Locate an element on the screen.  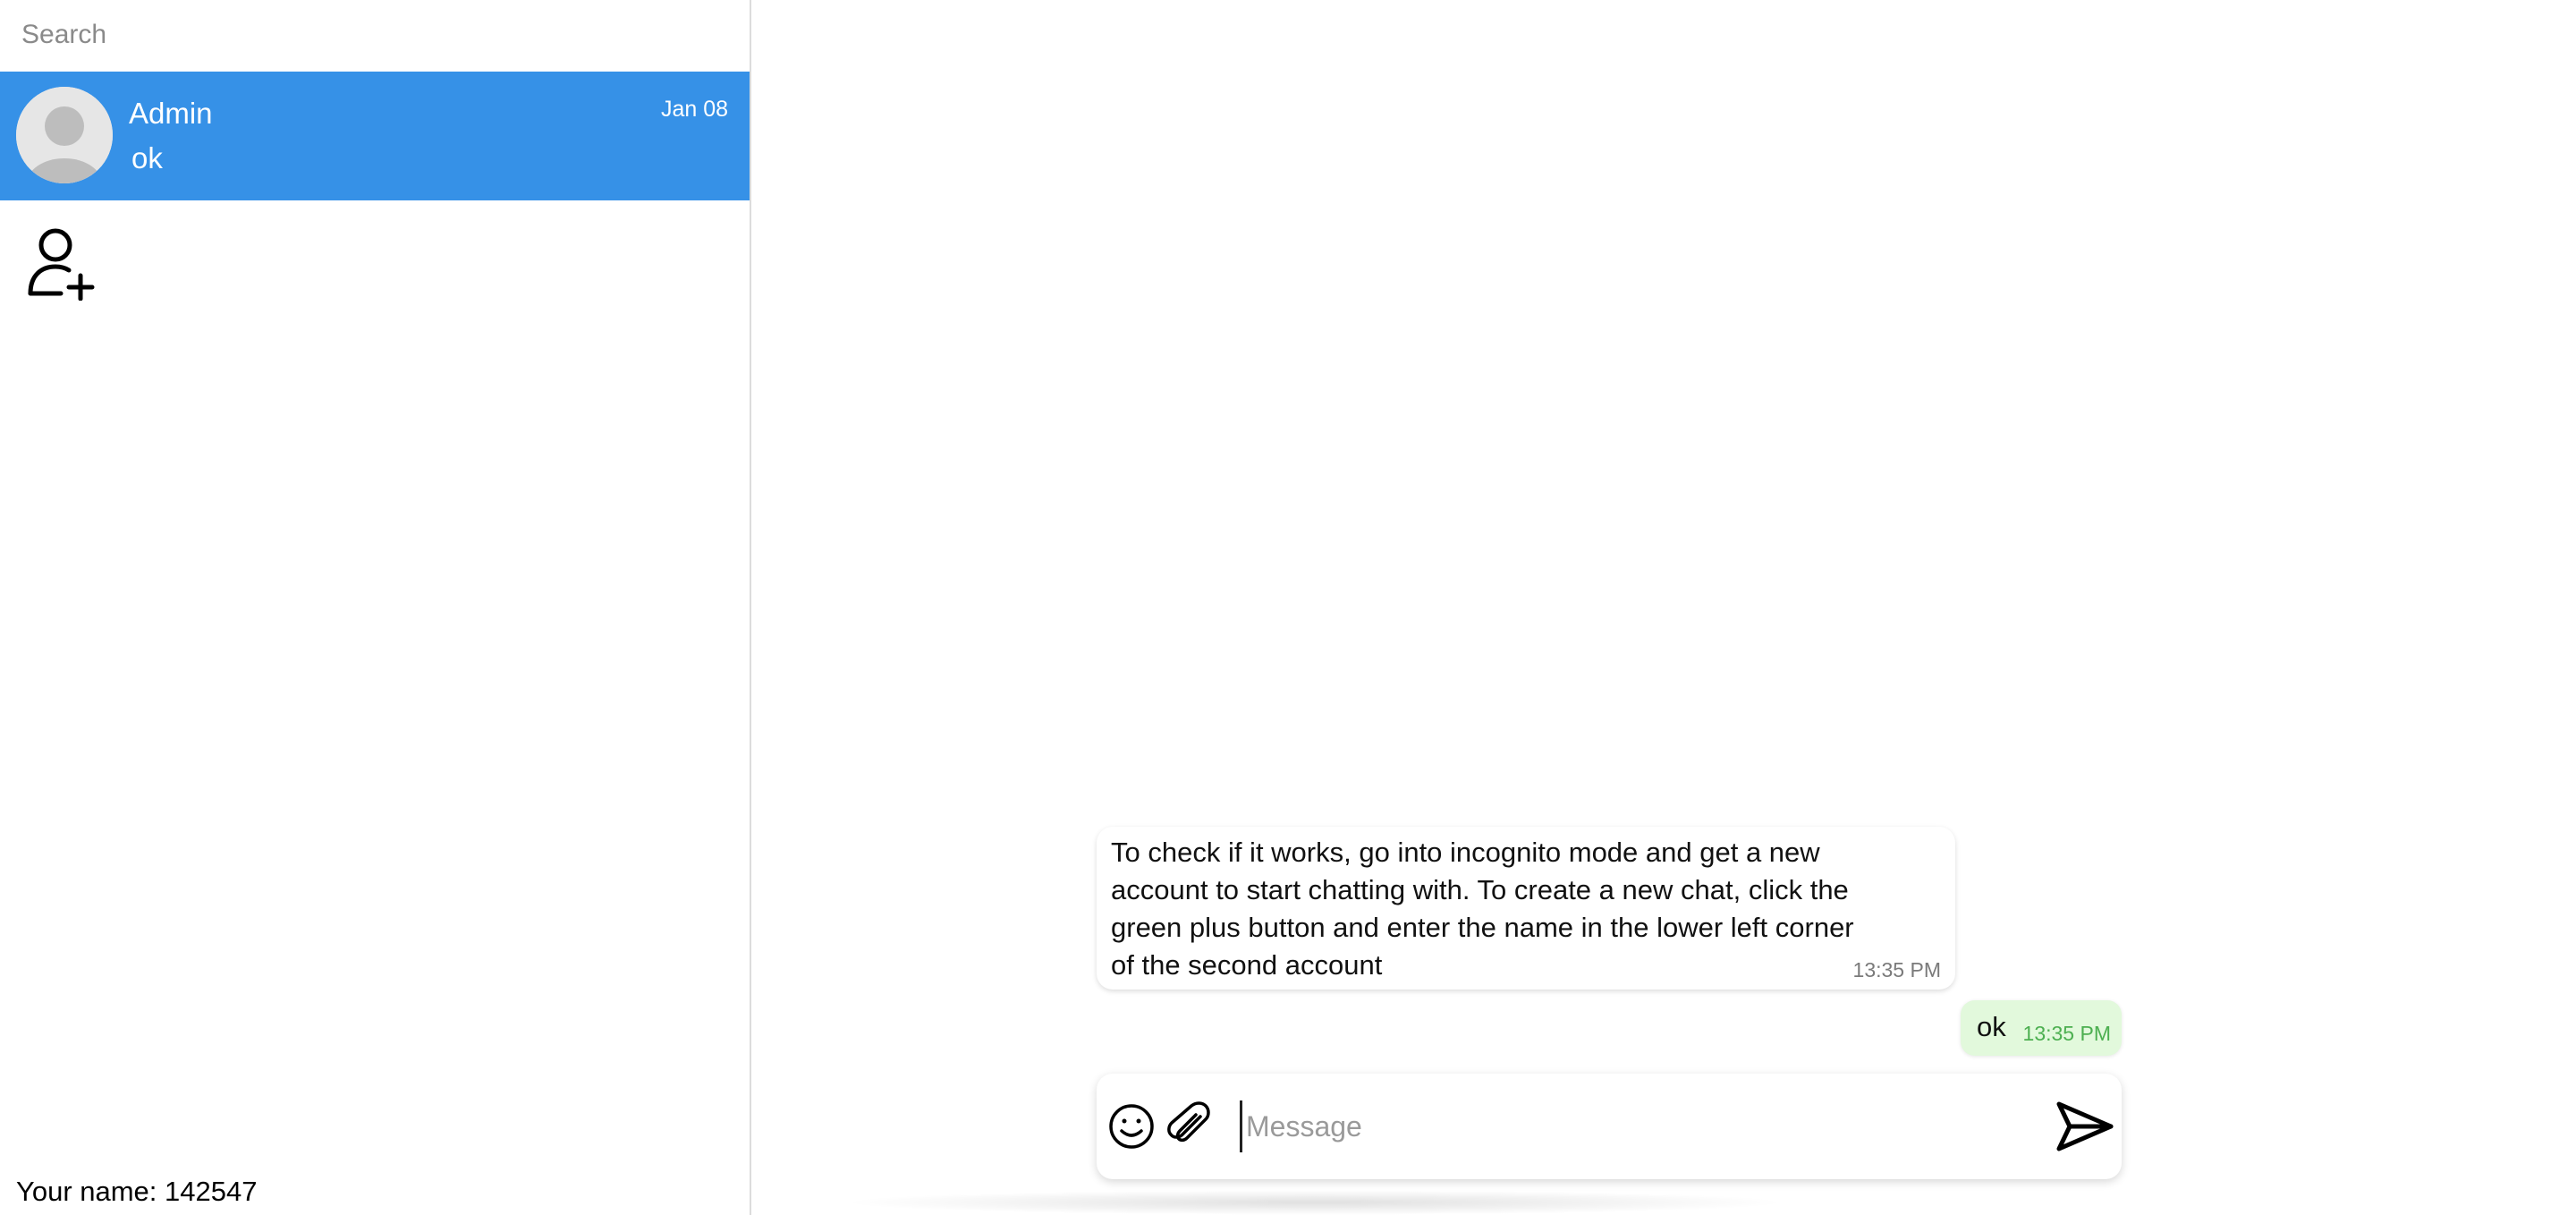
paperclip-icon is located at coordinates (1190, 1126).